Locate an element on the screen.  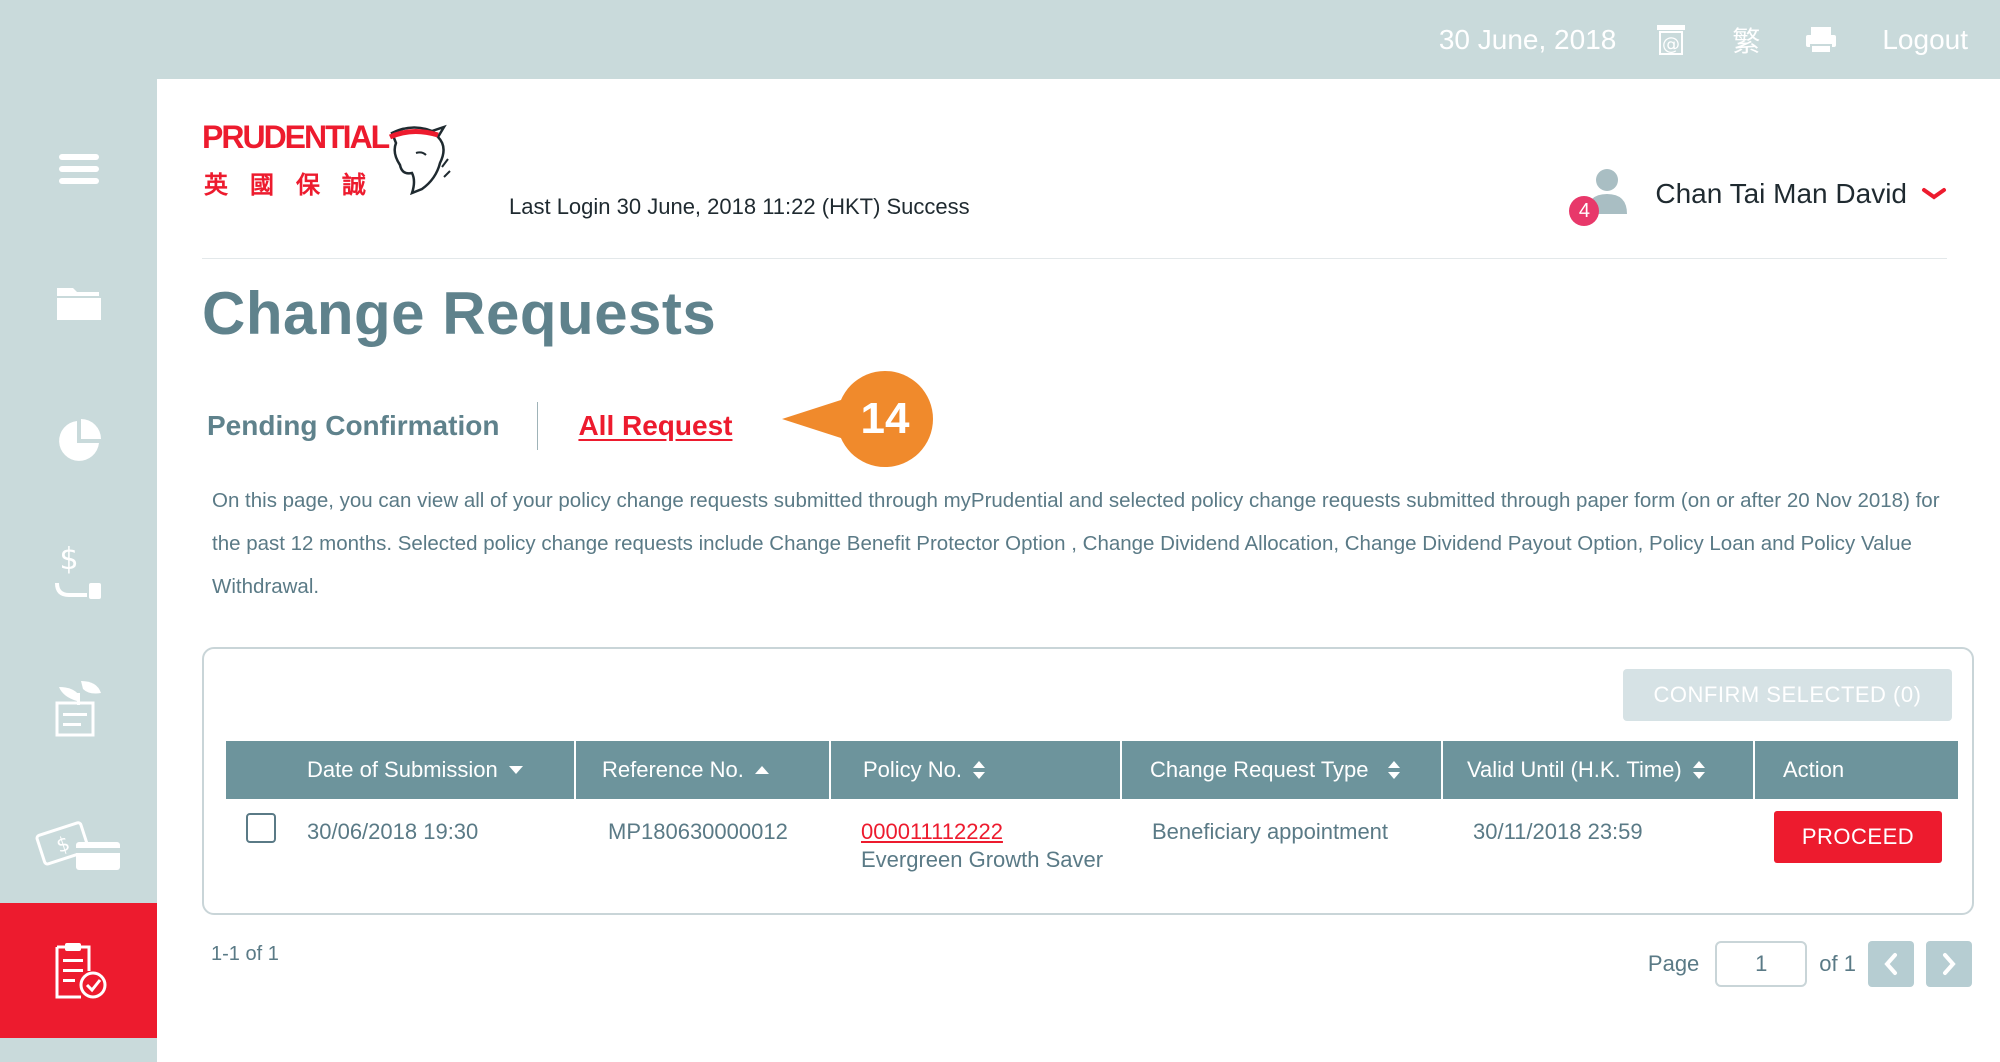
previous-page-button is located at coordinates (1891, 964).